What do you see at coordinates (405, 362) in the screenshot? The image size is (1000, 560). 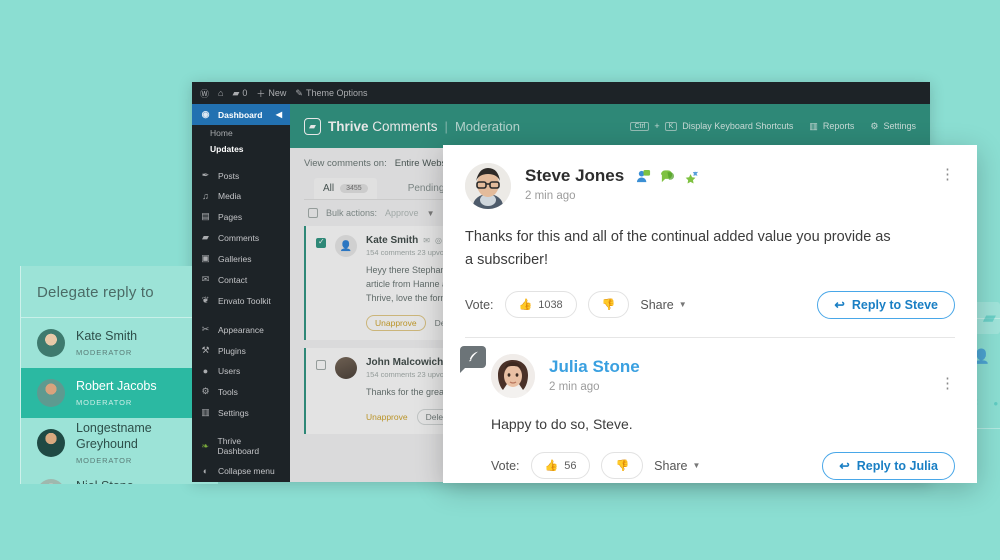 I see `comment-author: John Malcowich` at bounding box center [405, 362].